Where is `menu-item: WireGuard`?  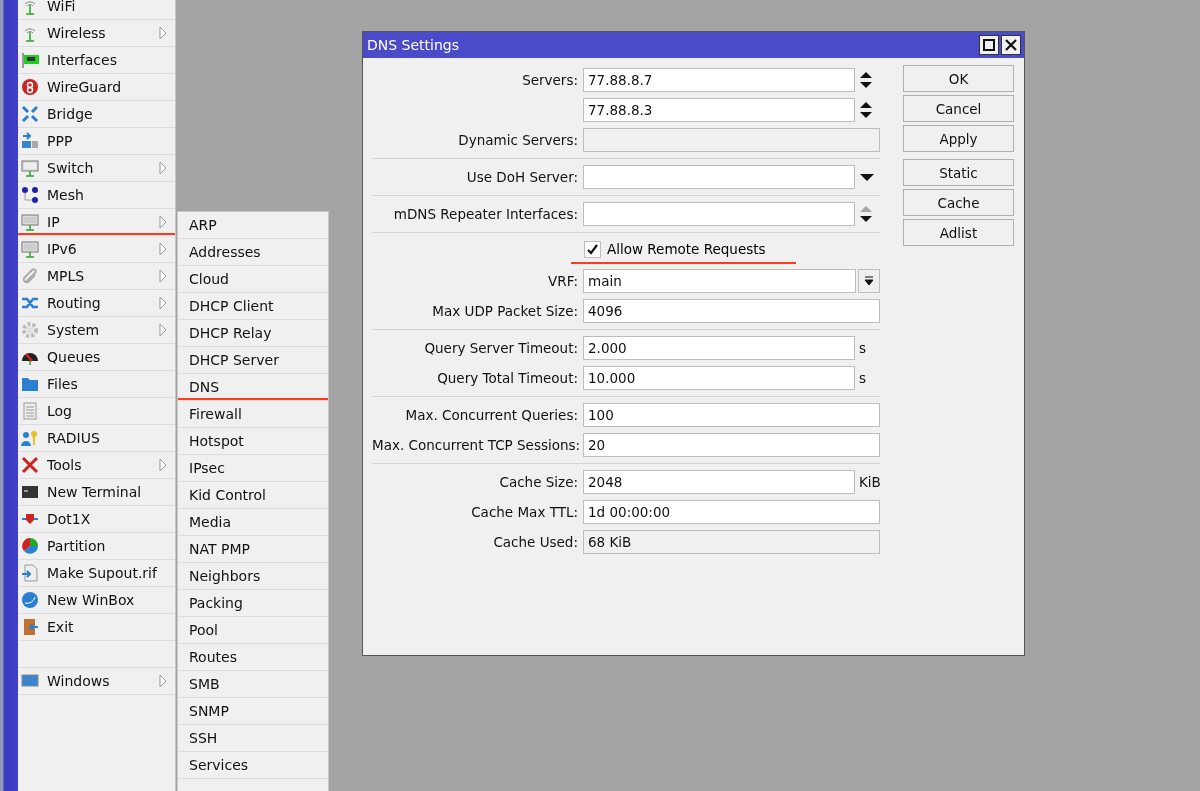 menu-item: WireGuard is located at coordinates (96, 87).